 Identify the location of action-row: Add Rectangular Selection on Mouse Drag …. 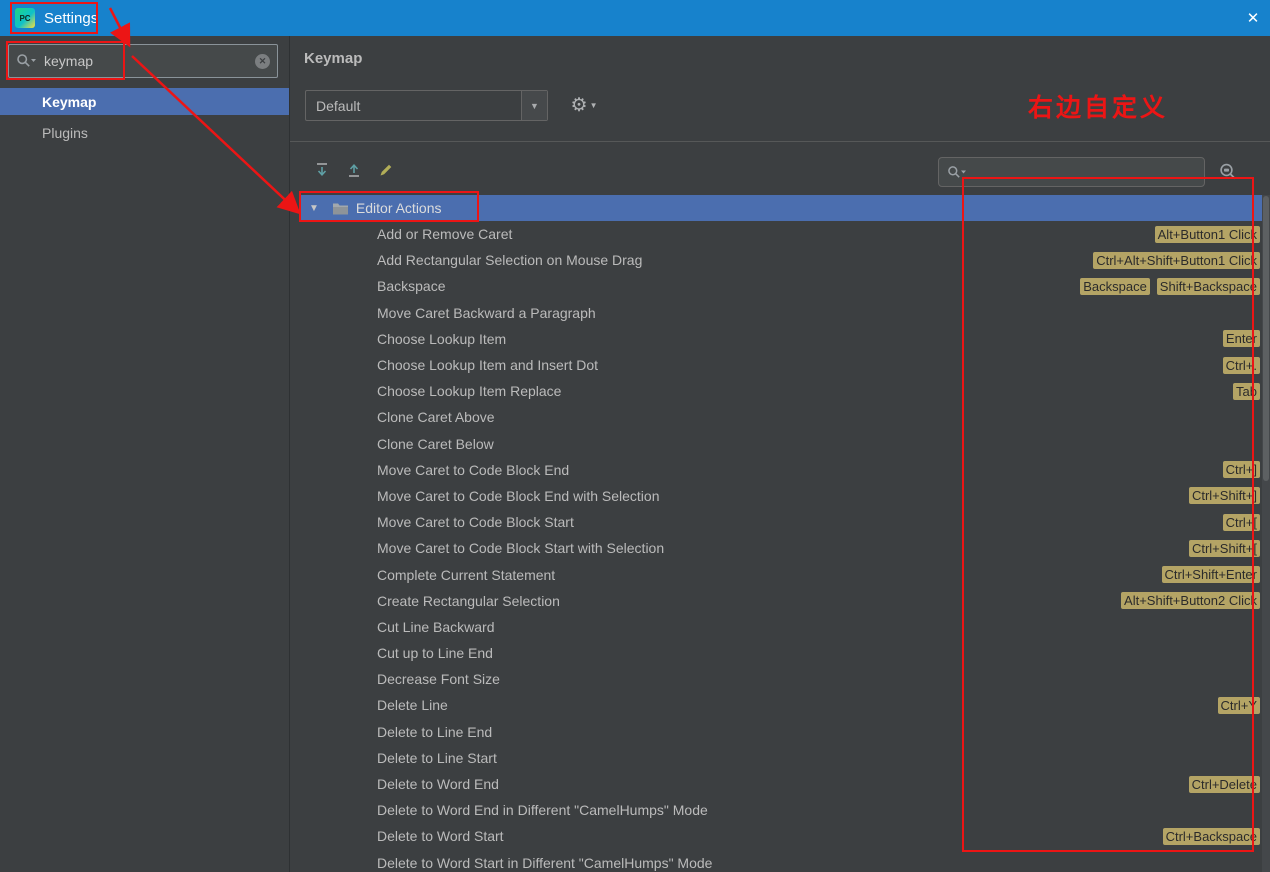
(781, 260).